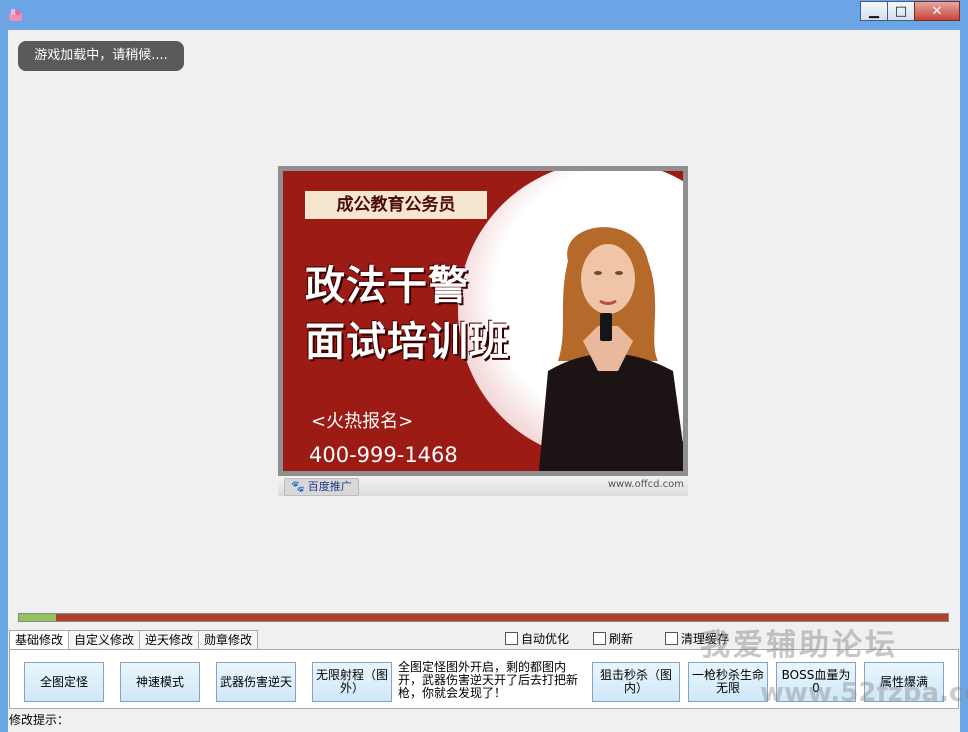  I want to click on window-frame-left, so click(4, 381).